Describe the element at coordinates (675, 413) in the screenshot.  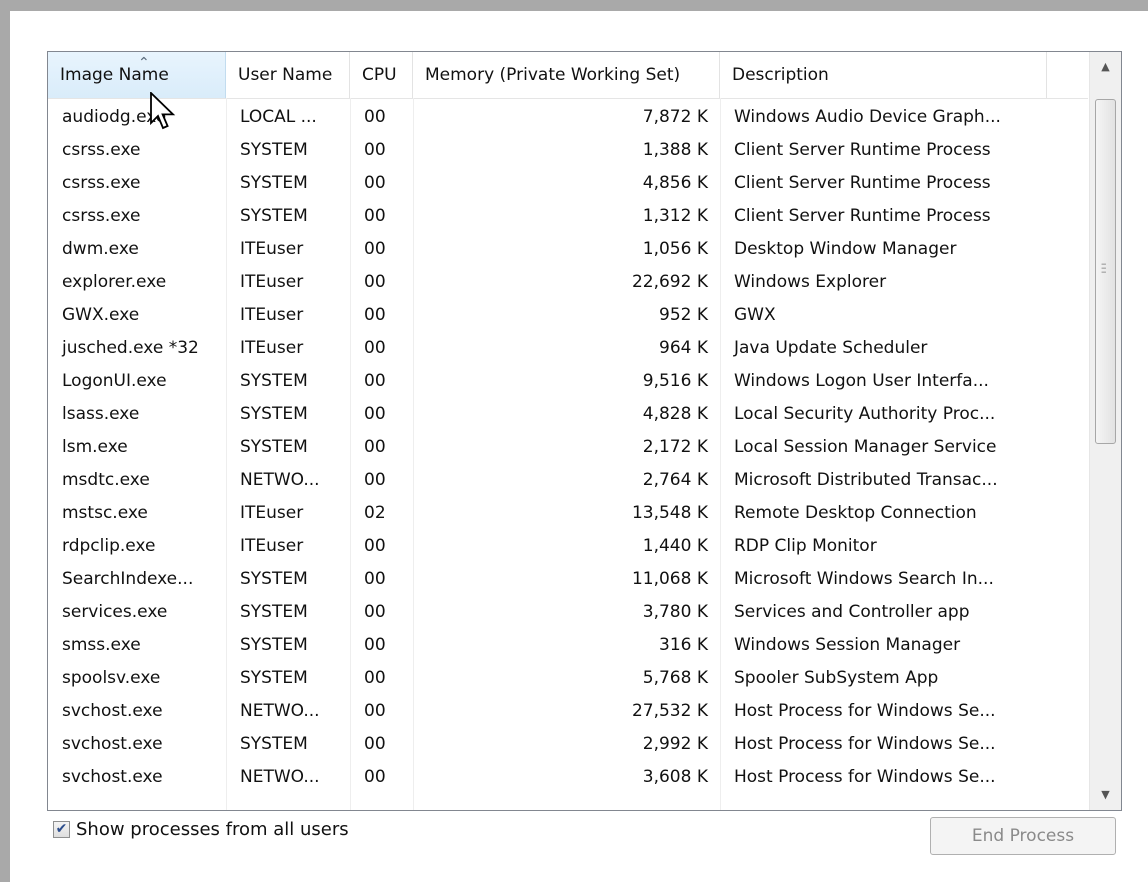
I see `memory-cell: 4,828 K` at that location.